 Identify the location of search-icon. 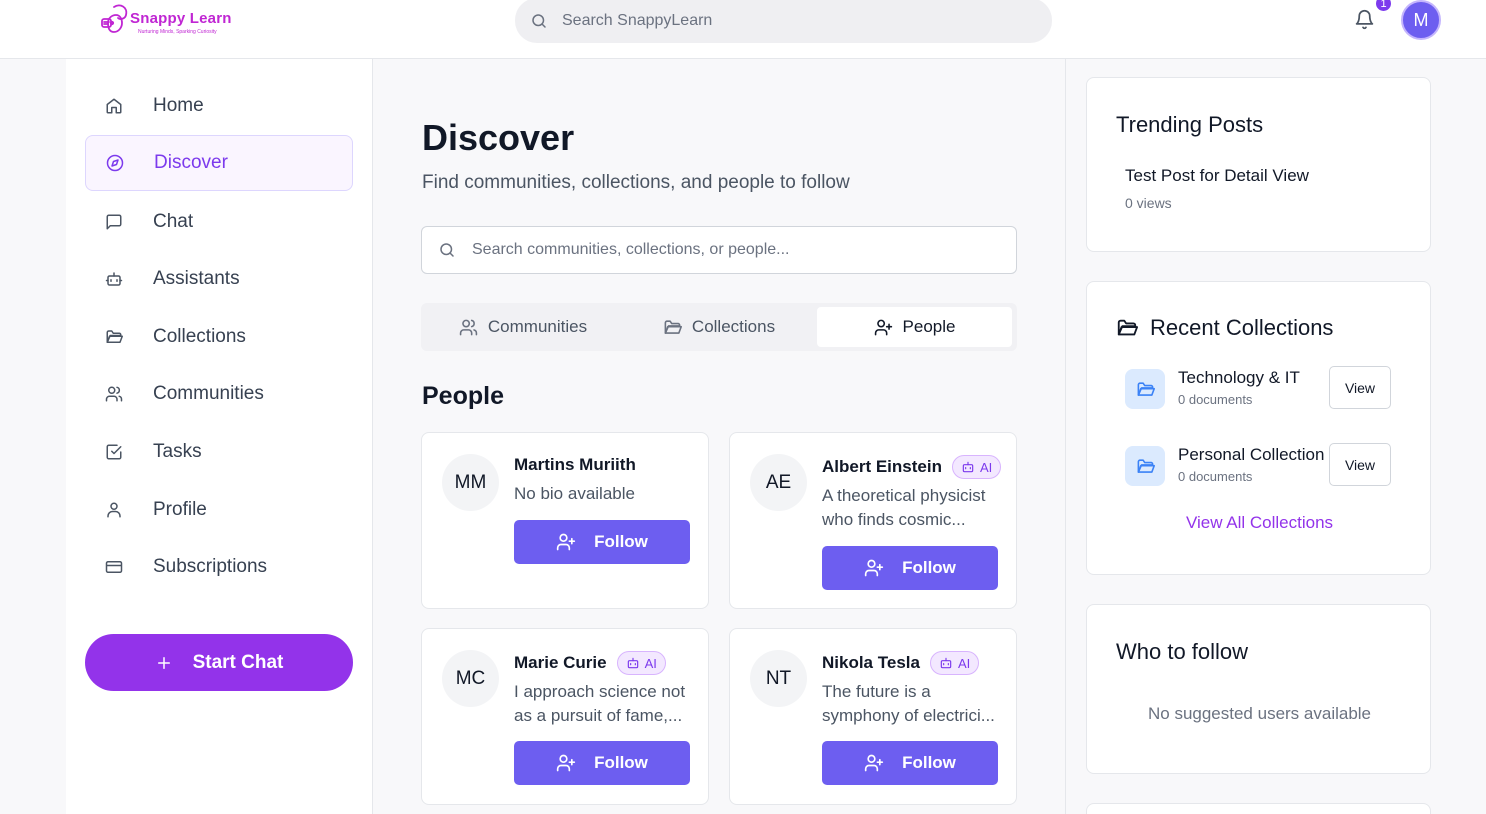
(447, 250).